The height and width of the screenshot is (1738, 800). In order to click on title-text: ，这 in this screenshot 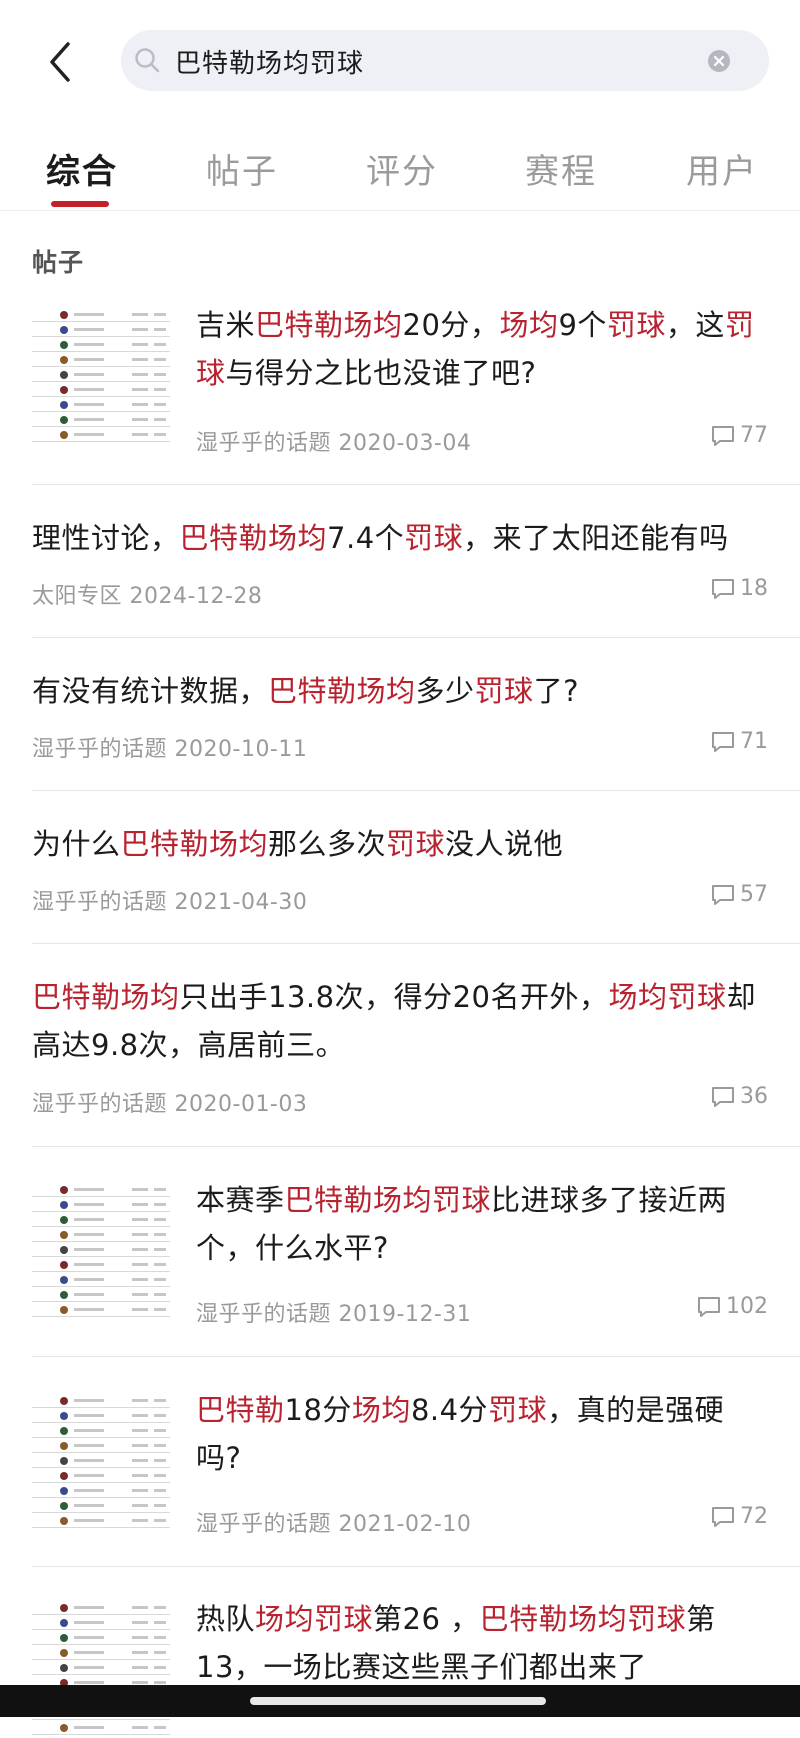, I will do `click(695, 325)`.